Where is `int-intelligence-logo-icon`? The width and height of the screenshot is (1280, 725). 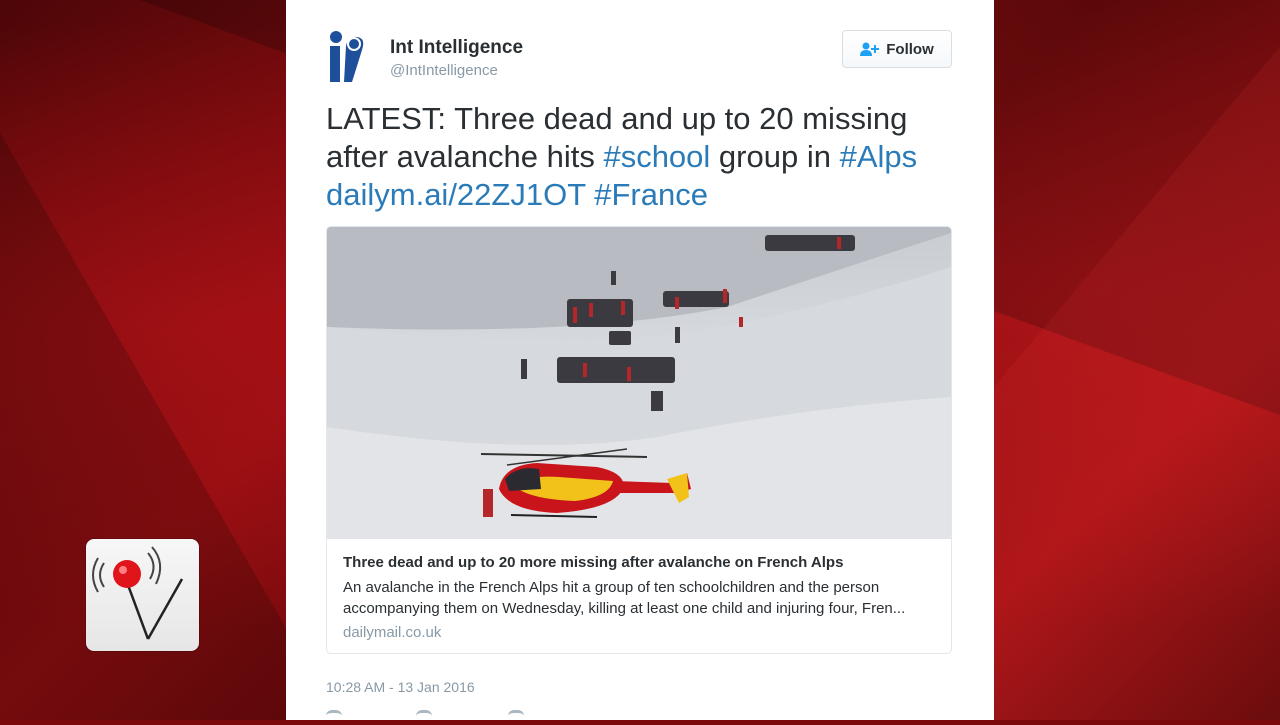
int-intelligence-logo-icon is located at coordinates (350, 56).